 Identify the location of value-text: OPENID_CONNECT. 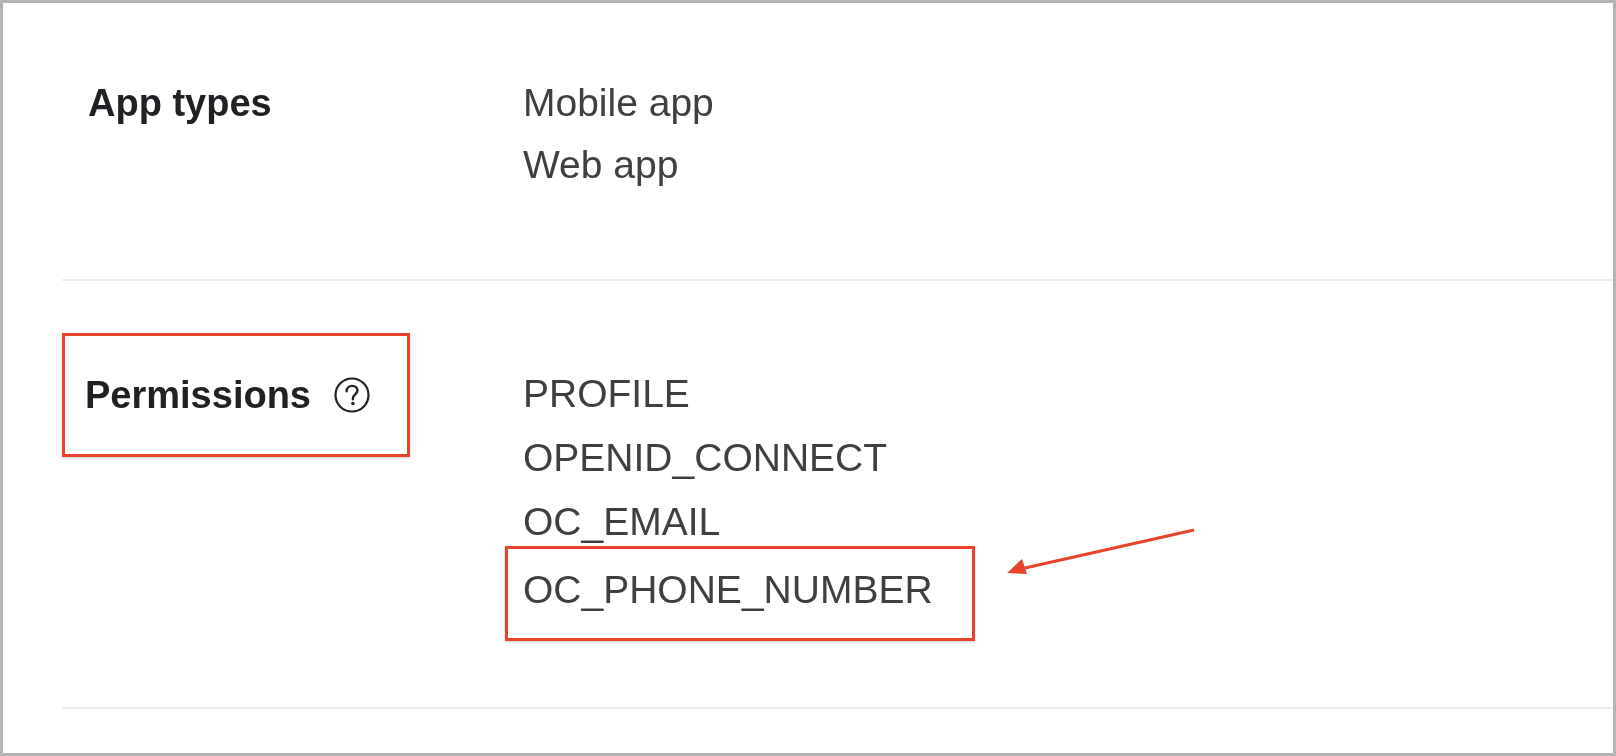
(705, 457).